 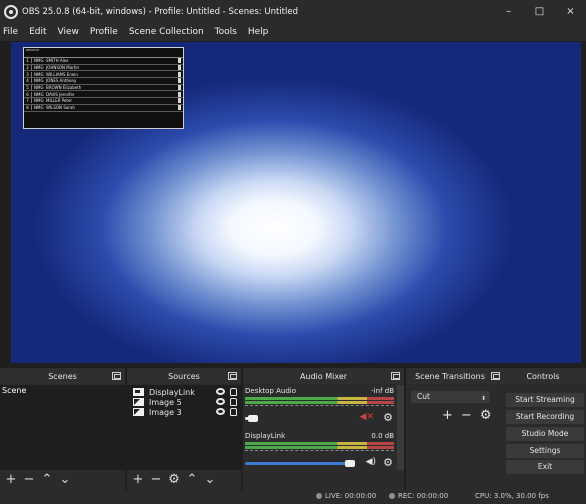 What do you see at coordinates (166, 32) in the screenshot?
I see `menu-scene-collection: Scene Collection` at bounding box center [166, 32].